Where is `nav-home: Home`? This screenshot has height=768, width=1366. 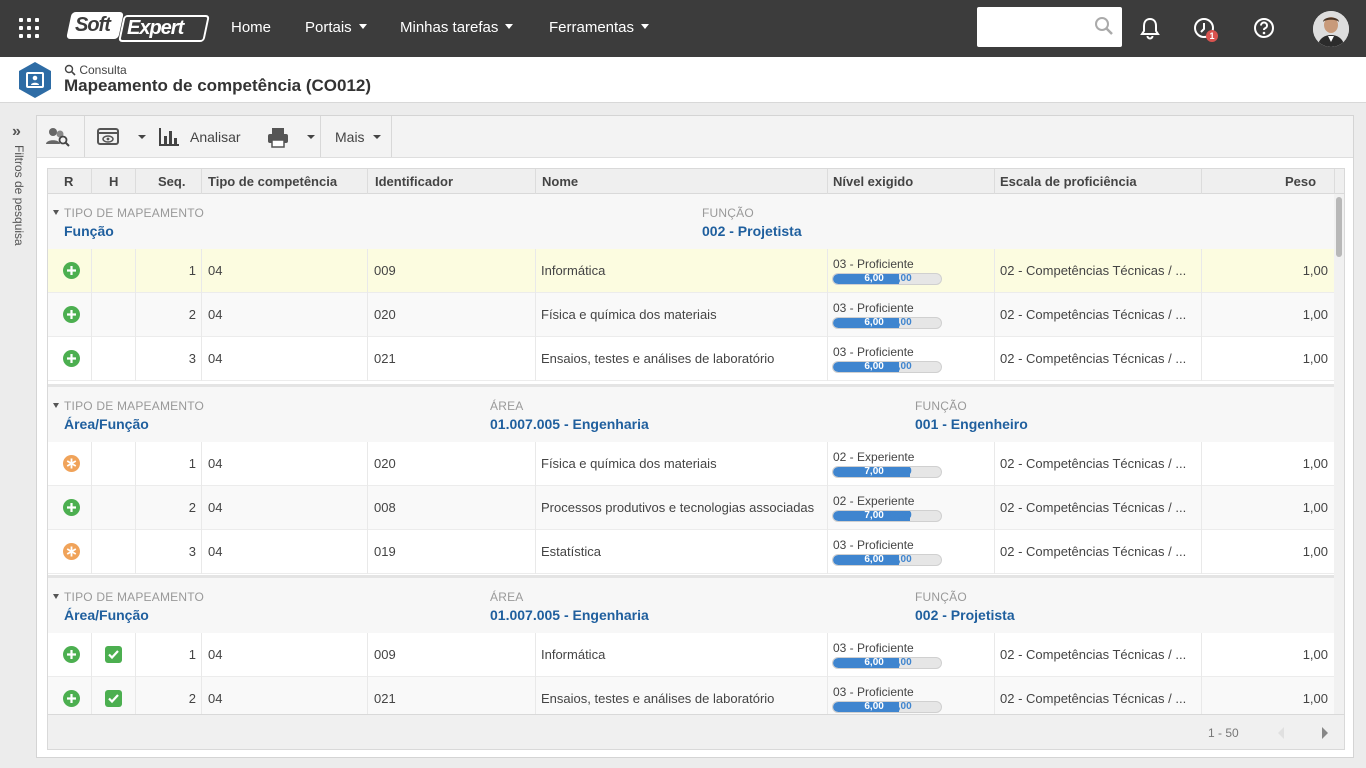 nav-home: Home is located at coordinates (251, 27).